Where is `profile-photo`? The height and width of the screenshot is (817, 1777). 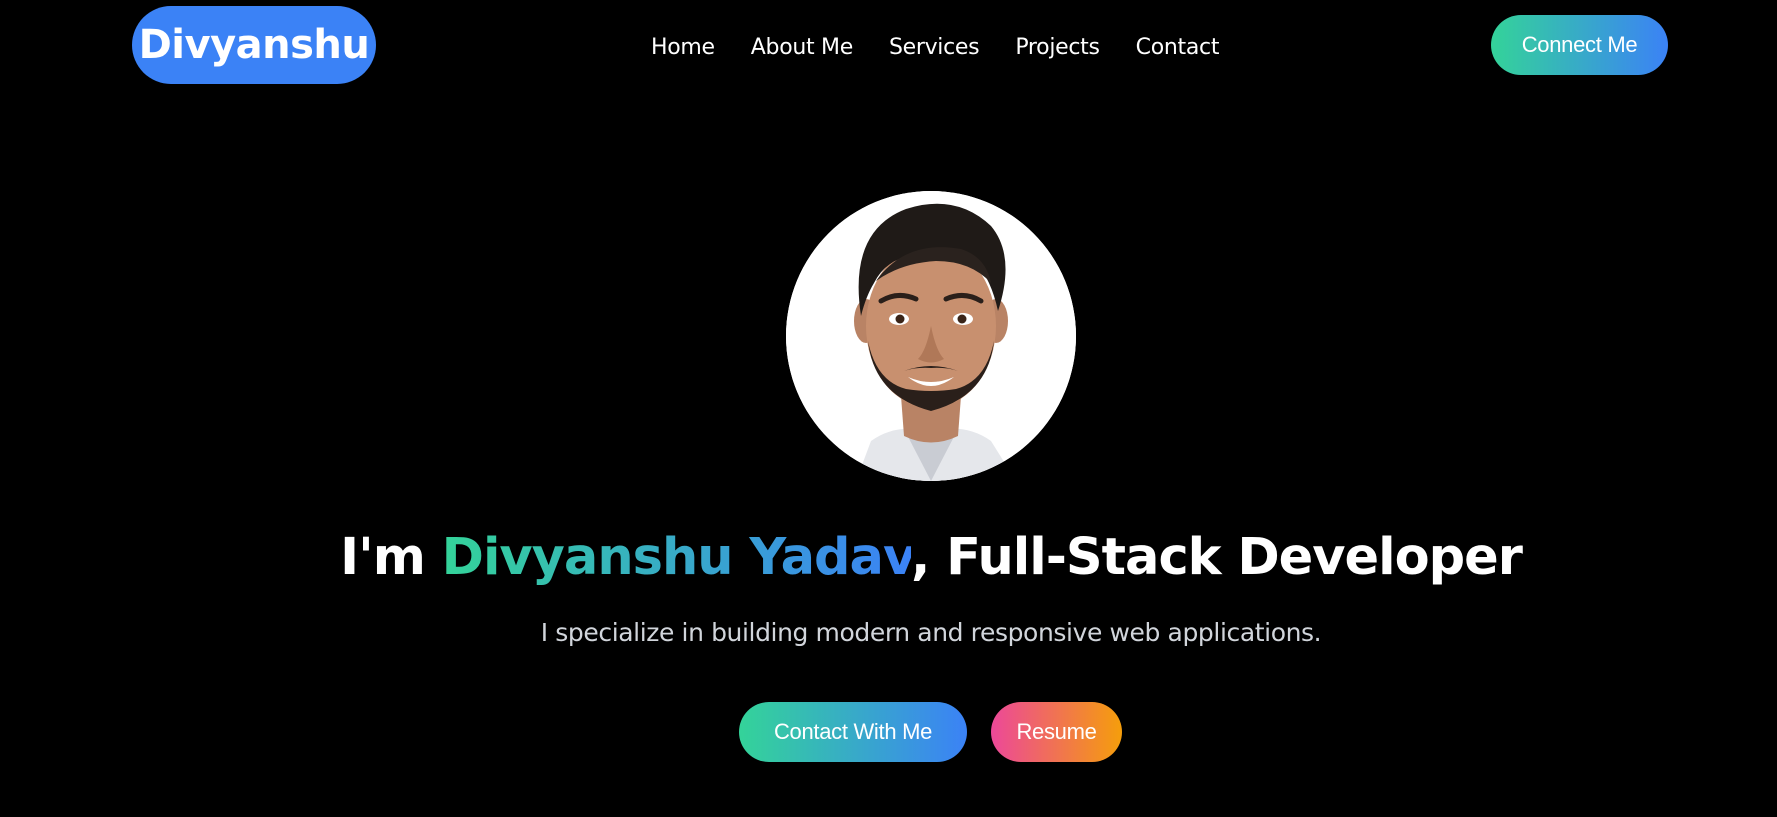 profile-photo is located at coordinates (931, 336).